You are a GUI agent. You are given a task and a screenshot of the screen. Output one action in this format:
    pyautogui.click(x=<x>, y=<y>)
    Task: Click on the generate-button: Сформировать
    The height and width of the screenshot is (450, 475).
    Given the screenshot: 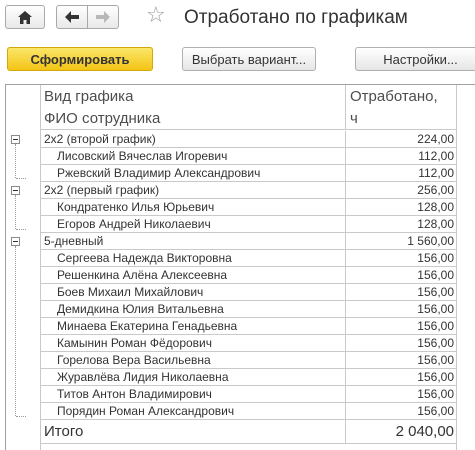 What is the action you would take?
    pyautogui.click(x=80, y=59)
    